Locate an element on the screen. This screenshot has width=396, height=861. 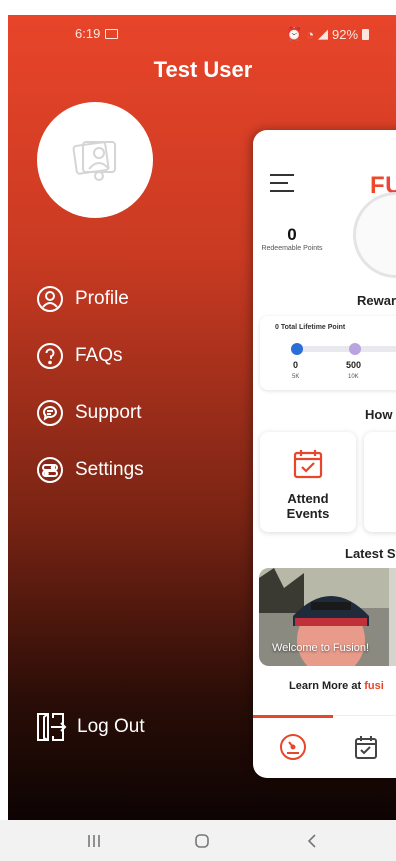
system-navigation-bar is located at coordinates (198, 840).